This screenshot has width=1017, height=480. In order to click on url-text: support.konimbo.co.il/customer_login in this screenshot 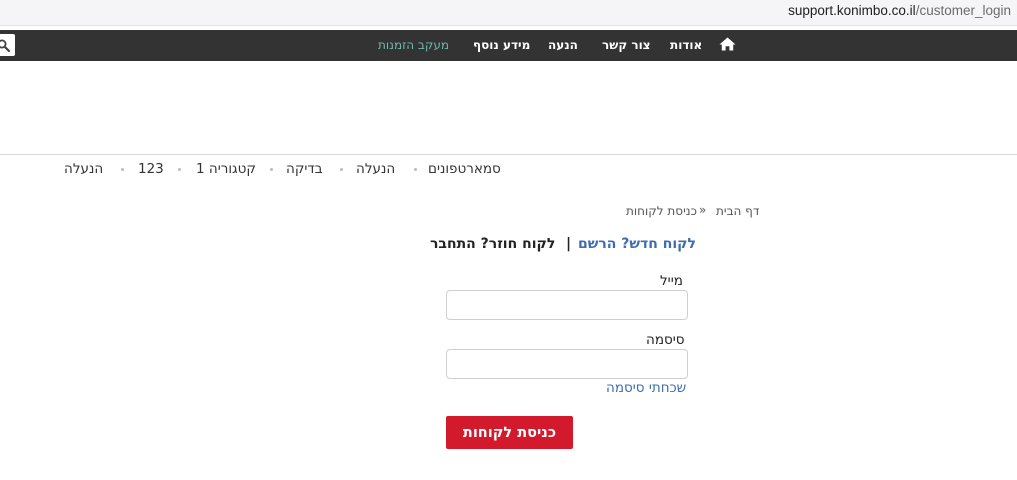, I will do `click(899, 10)`.